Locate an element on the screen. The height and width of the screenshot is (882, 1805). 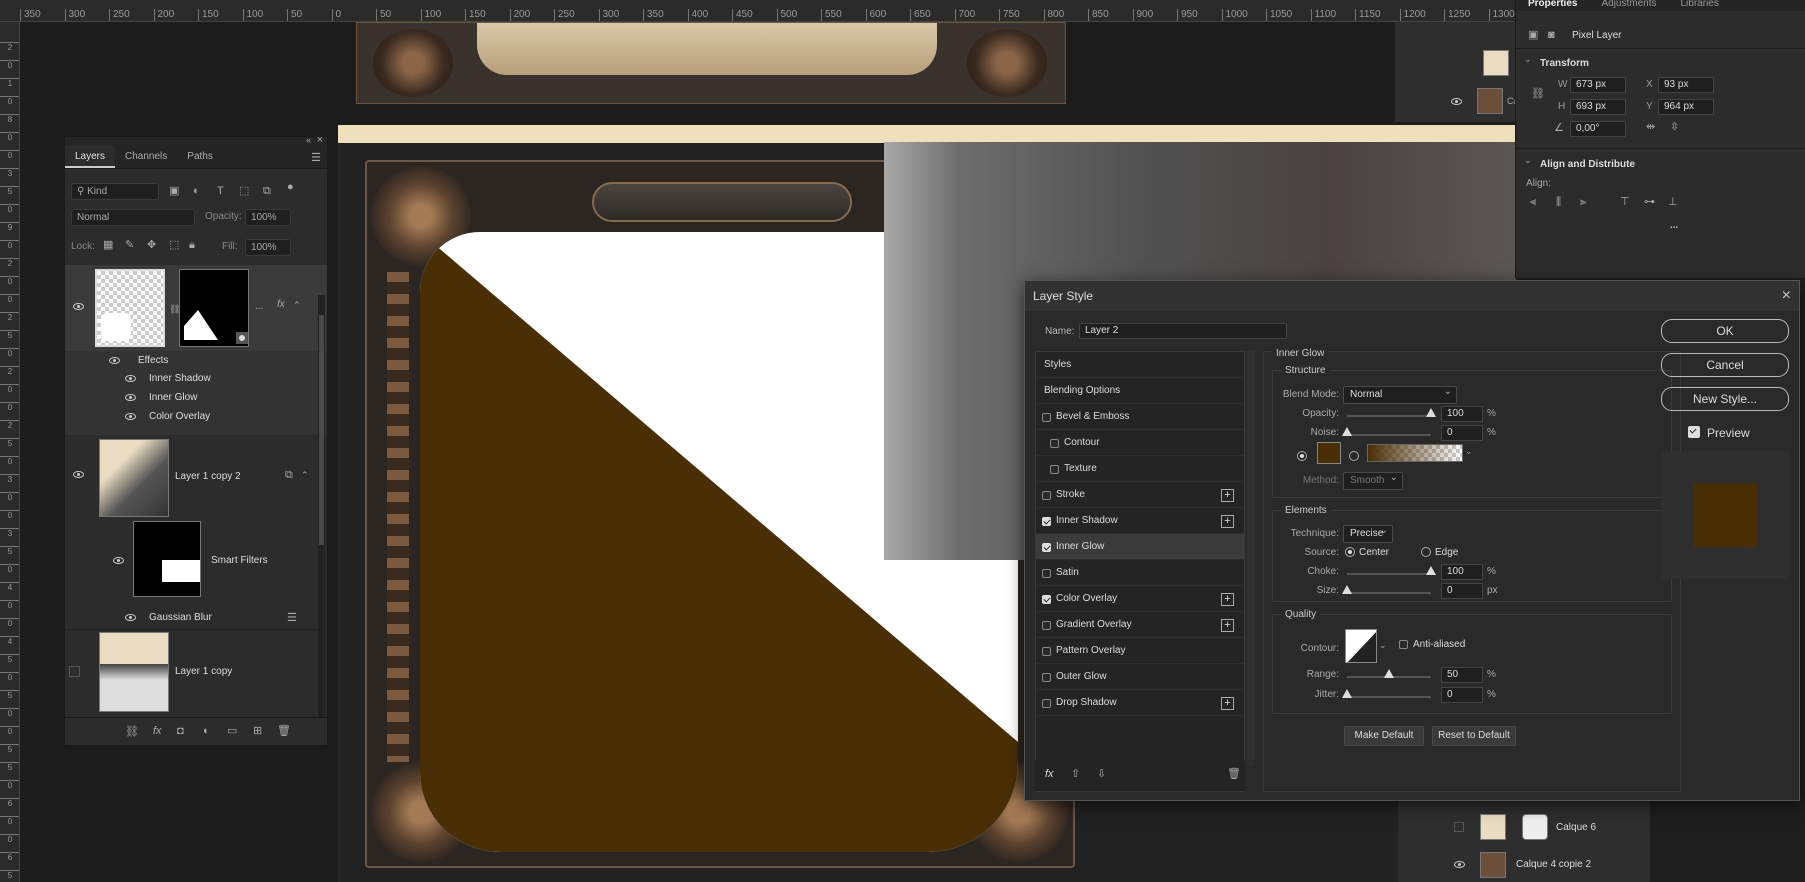
filter-options-icon: ☰ is located at coordinates (292, 618).